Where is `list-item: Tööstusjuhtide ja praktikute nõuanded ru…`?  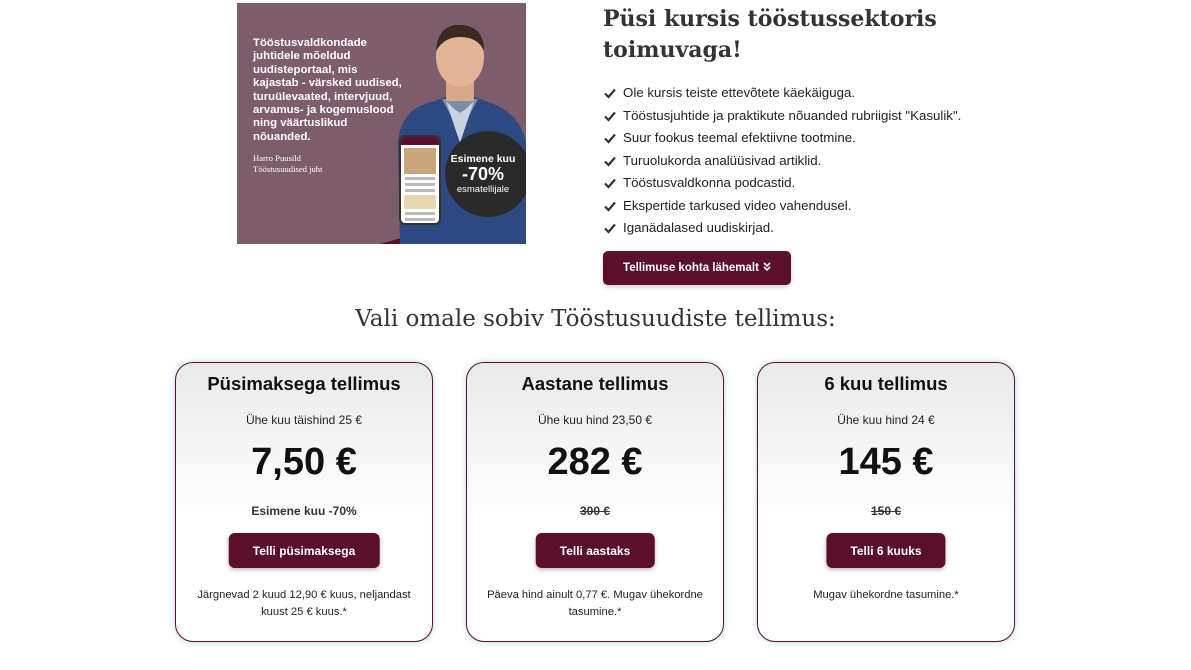
list-item: Tööstusjuhtide ja praktikute nõuanded ru… is located at coordinates (782, 116).